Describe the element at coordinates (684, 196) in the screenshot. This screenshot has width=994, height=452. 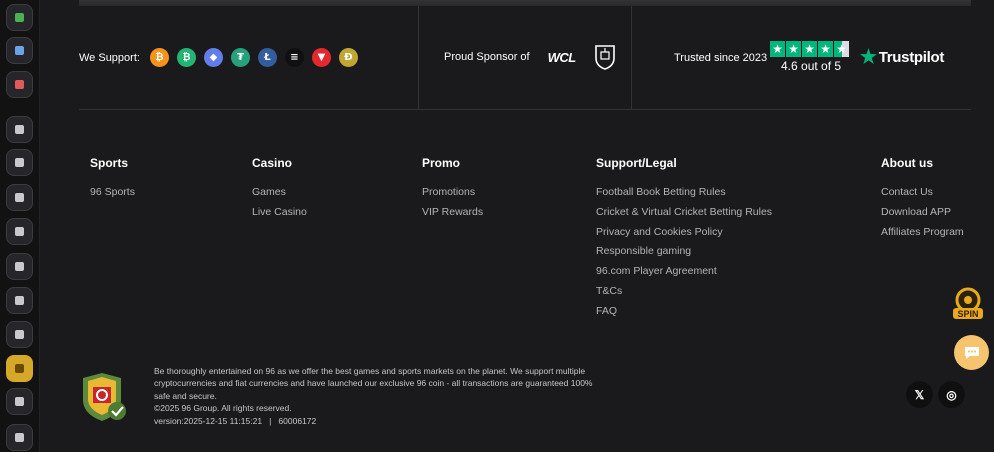
I see `footer-link: Football Book Betting Rules` at that location.